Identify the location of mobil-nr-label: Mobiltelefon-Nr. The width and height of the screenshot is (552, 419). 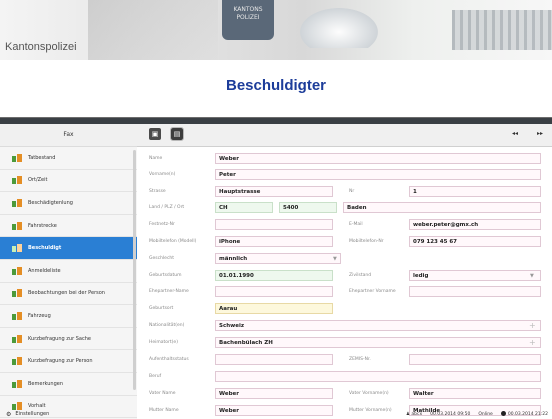
(366, 241).